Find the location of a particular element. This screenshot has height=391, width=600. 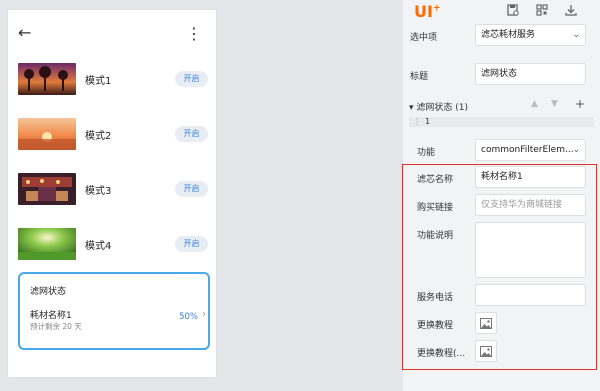

back-arrow-icon: ← is located at coordinates (24, 32).